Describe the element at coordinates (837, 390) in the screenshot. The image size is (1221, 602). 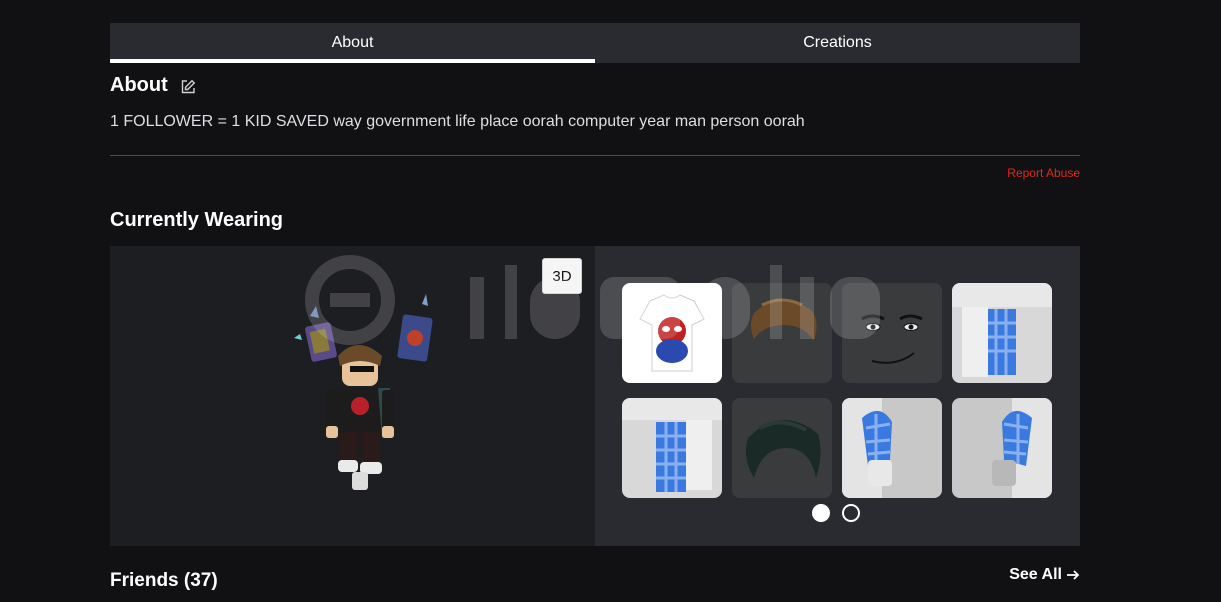
I see `wearing-item-grid` at that location.